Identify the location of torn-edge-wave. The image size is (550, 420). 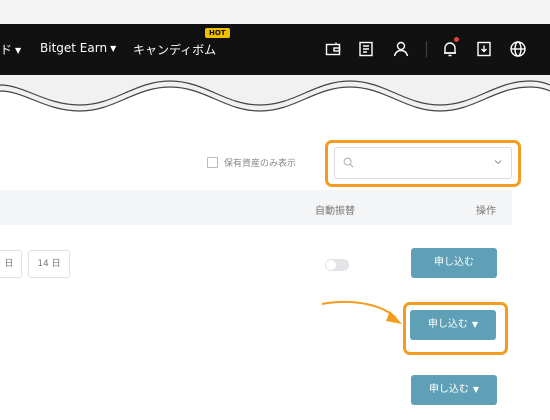
(275, 107).